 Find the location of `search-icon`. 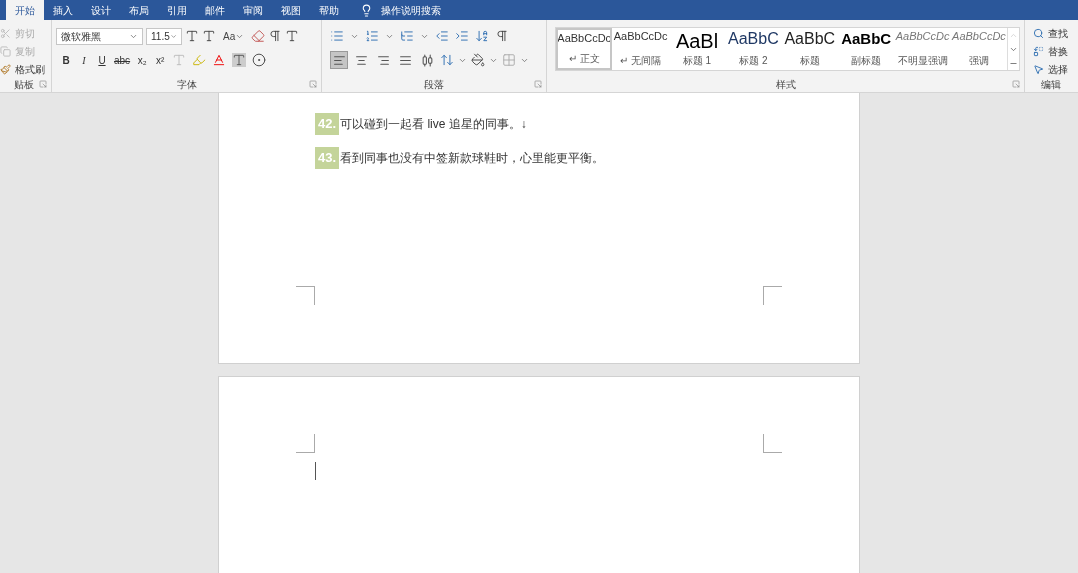

search-icon is located at coordinates (1038, 33).